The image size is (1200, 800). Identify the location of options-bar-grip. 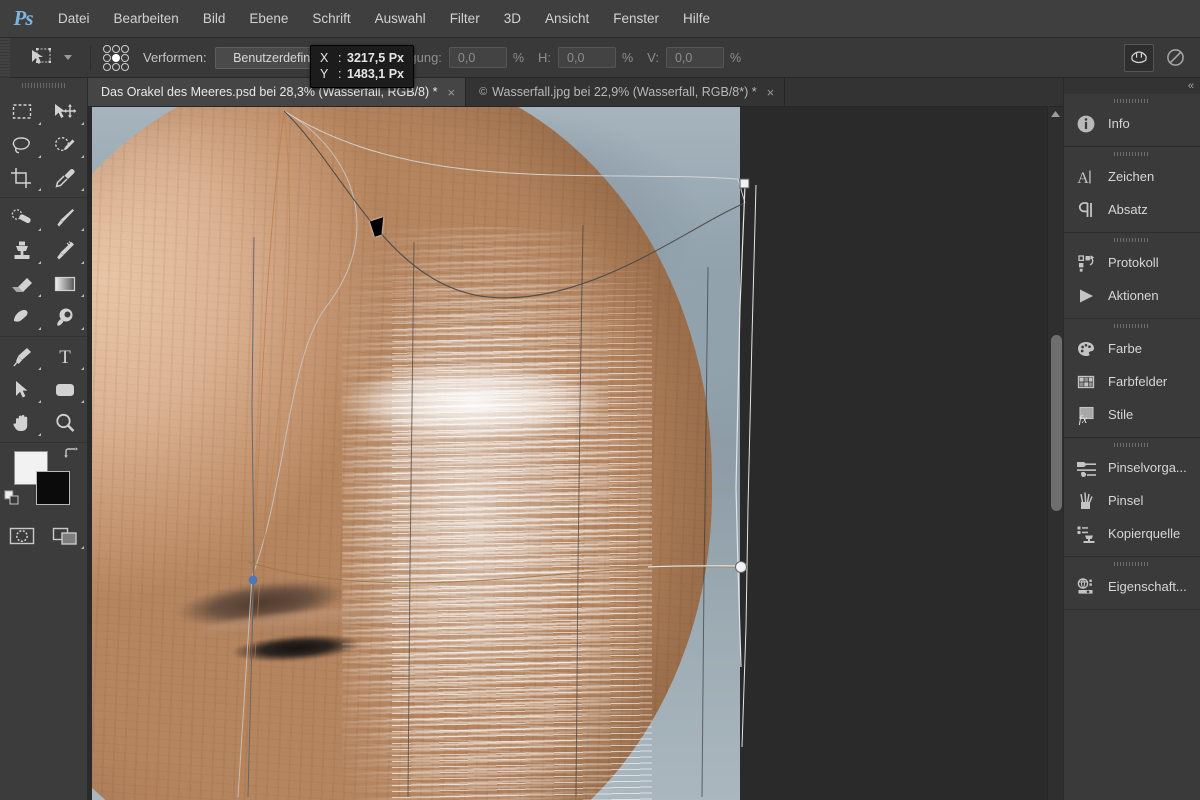
(5, 57).